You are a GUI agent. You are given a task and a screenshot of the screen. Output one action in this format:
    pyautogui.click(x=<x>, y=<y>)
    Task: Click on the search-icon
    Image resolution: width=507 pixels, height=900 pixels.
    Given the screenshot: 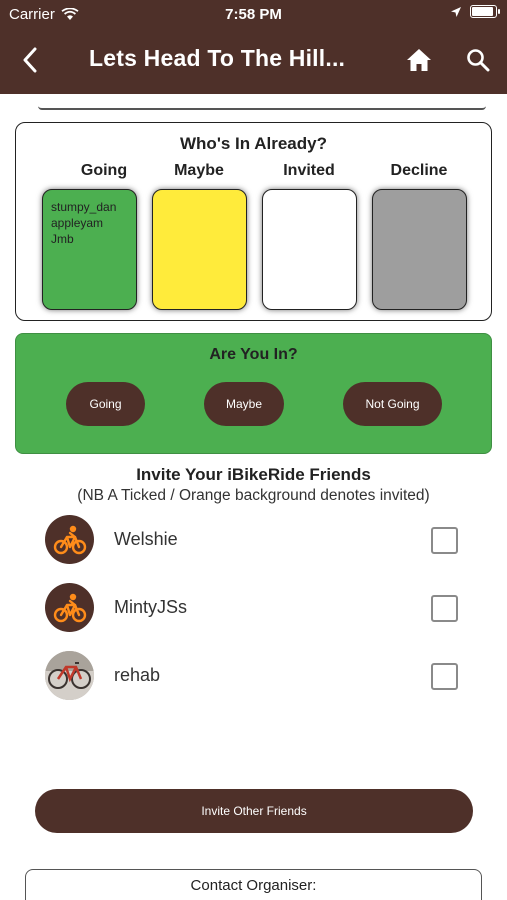 What is the action you would take?
    pyautogui.click(x=478, y=60)
    